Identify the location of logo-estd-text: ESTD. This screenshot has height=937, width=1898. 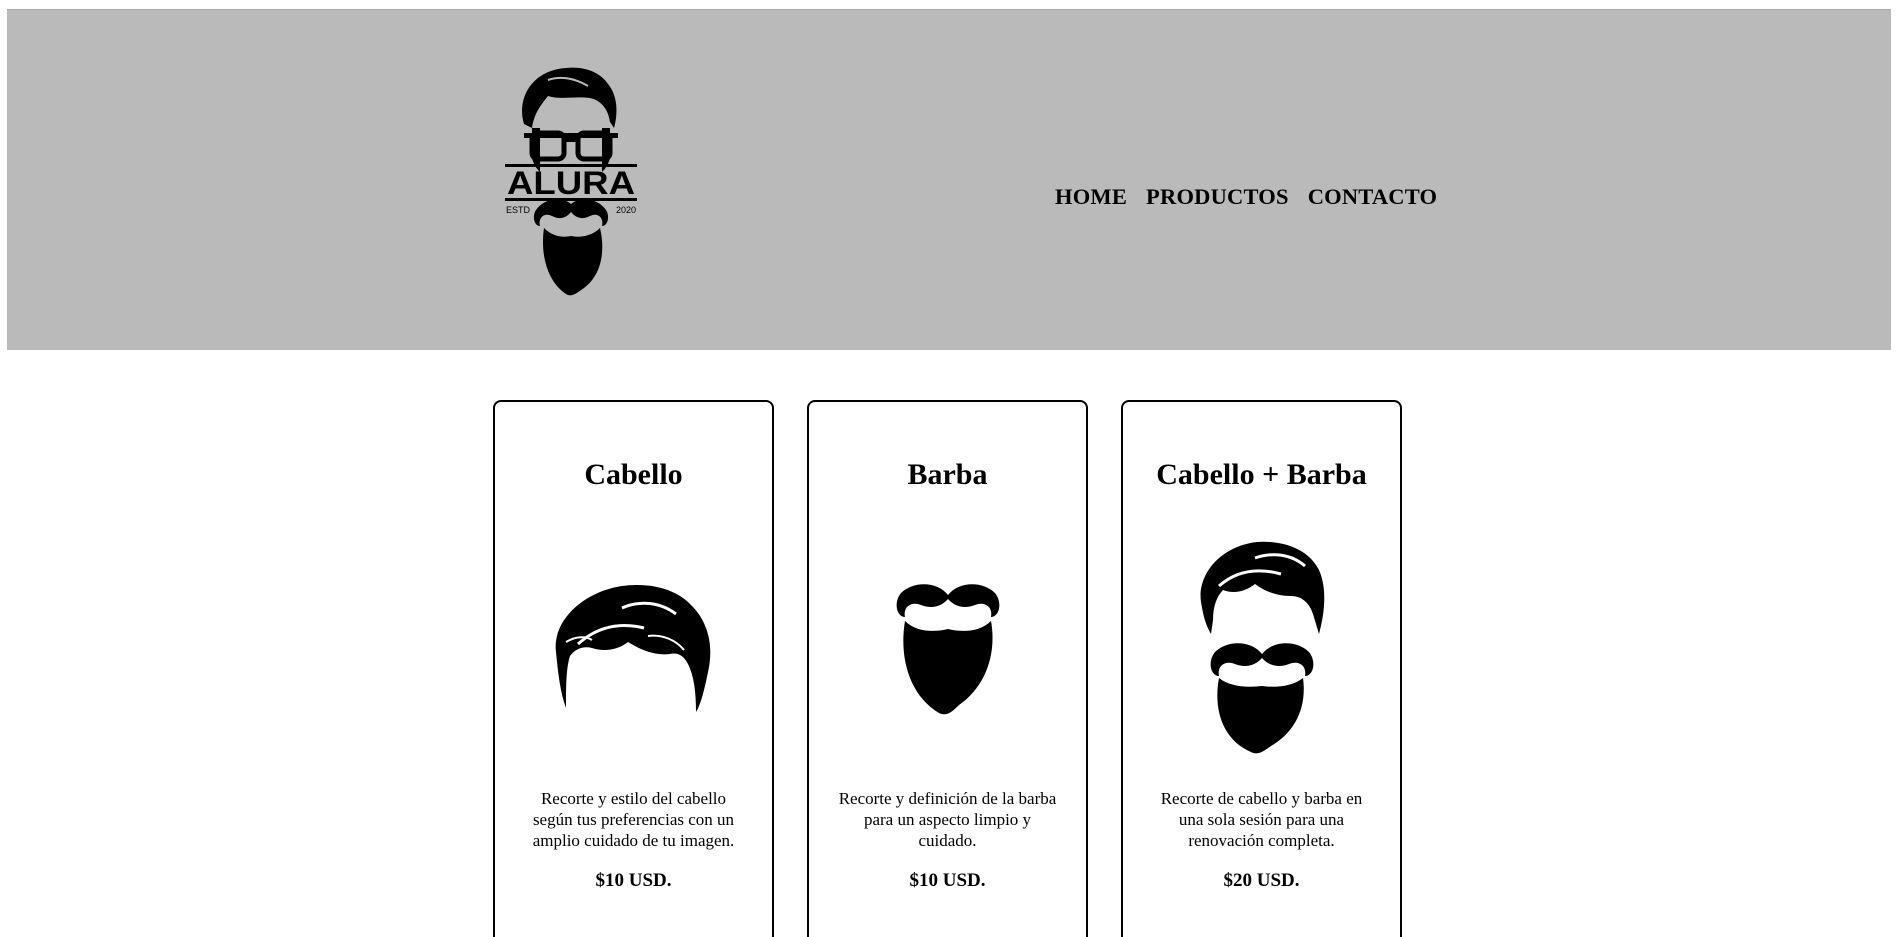
(518, 210).